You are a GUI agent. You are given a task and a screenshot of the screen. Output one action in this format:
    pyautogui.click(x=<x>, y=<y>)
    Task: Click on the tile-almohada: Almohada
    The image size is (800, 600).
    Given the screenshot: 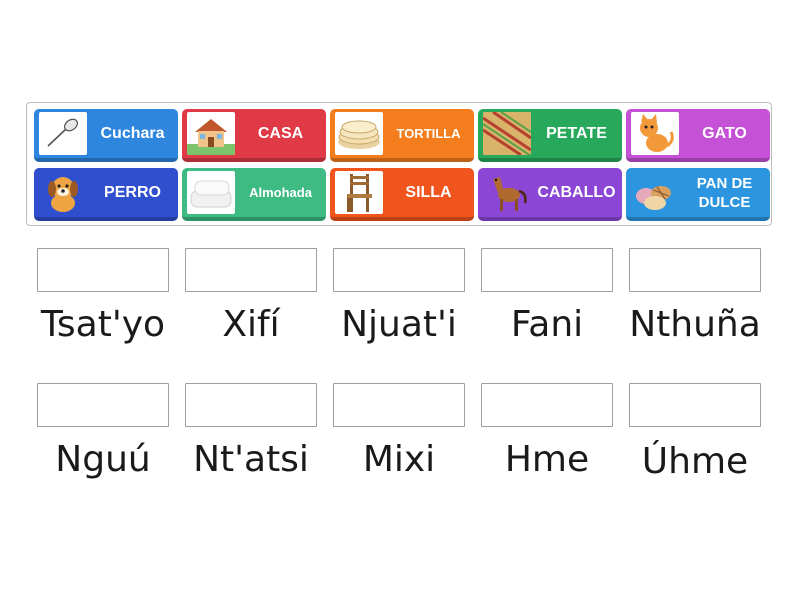 What is the action you would take?
    pyautogui.click(x=254, y=194)
    